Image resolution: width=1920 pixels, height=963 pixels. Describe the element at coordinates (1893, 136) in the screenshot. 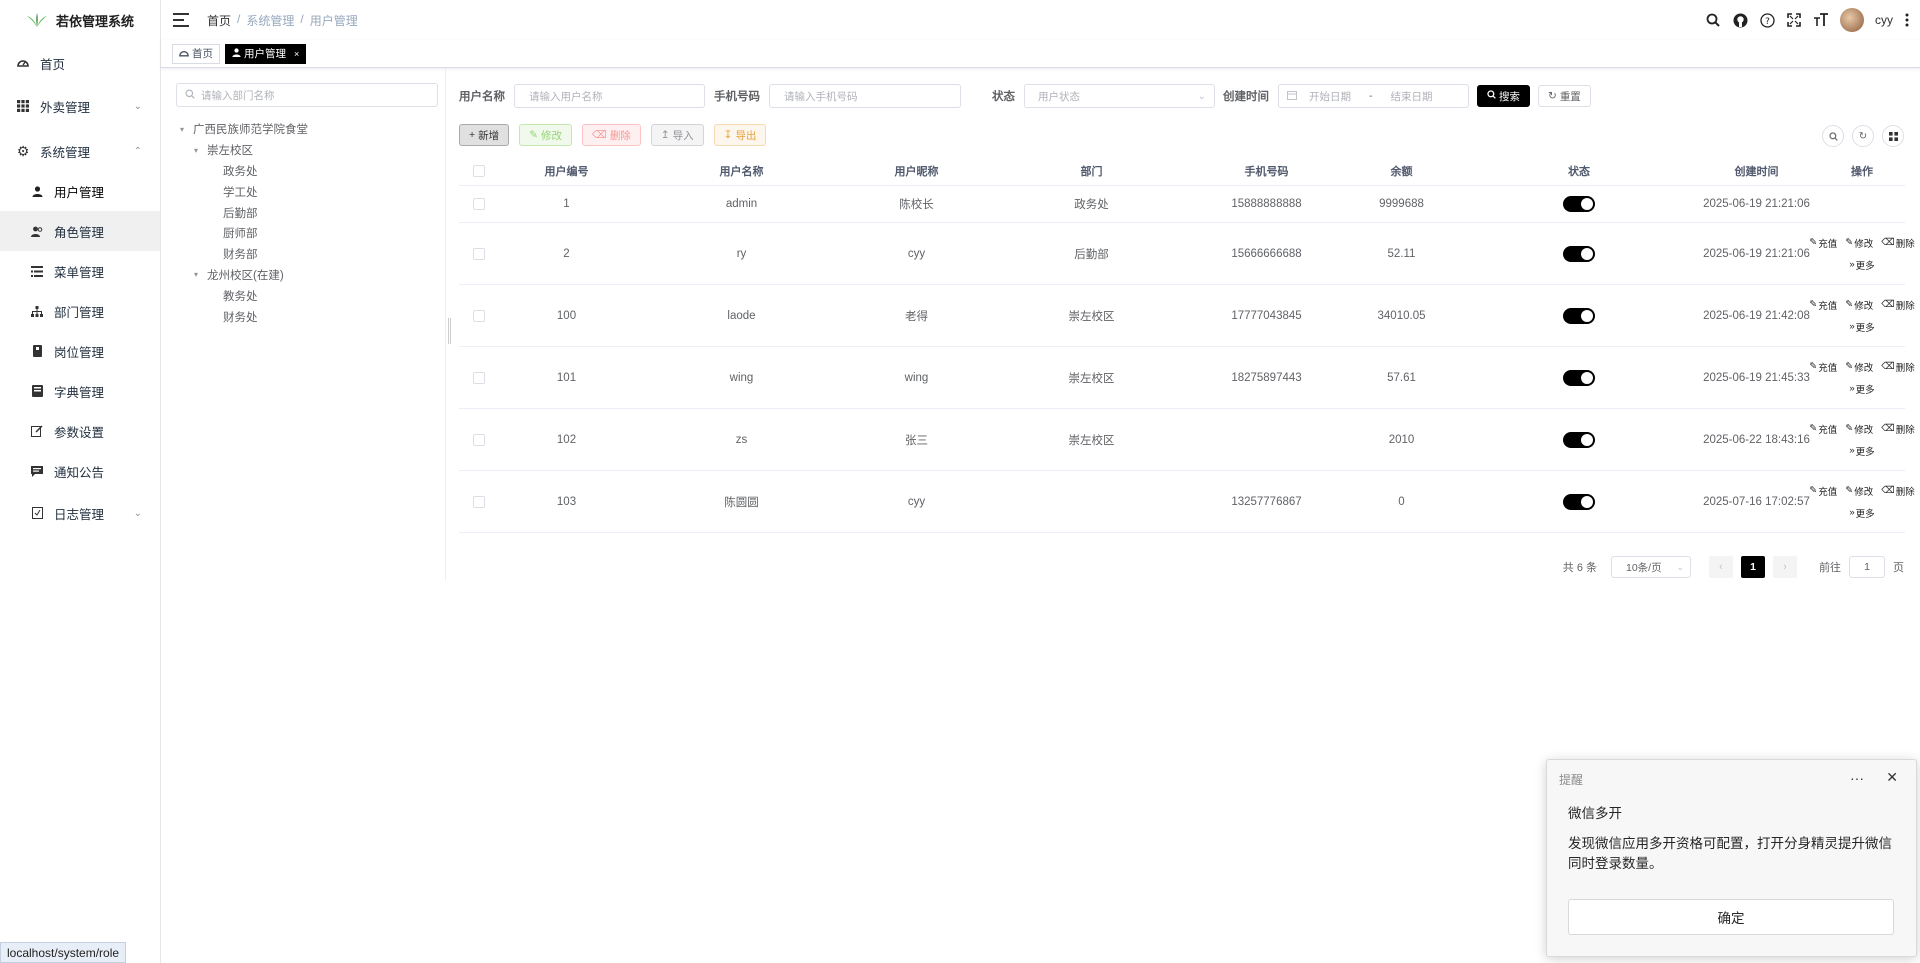

I see `columns-button` at that location.